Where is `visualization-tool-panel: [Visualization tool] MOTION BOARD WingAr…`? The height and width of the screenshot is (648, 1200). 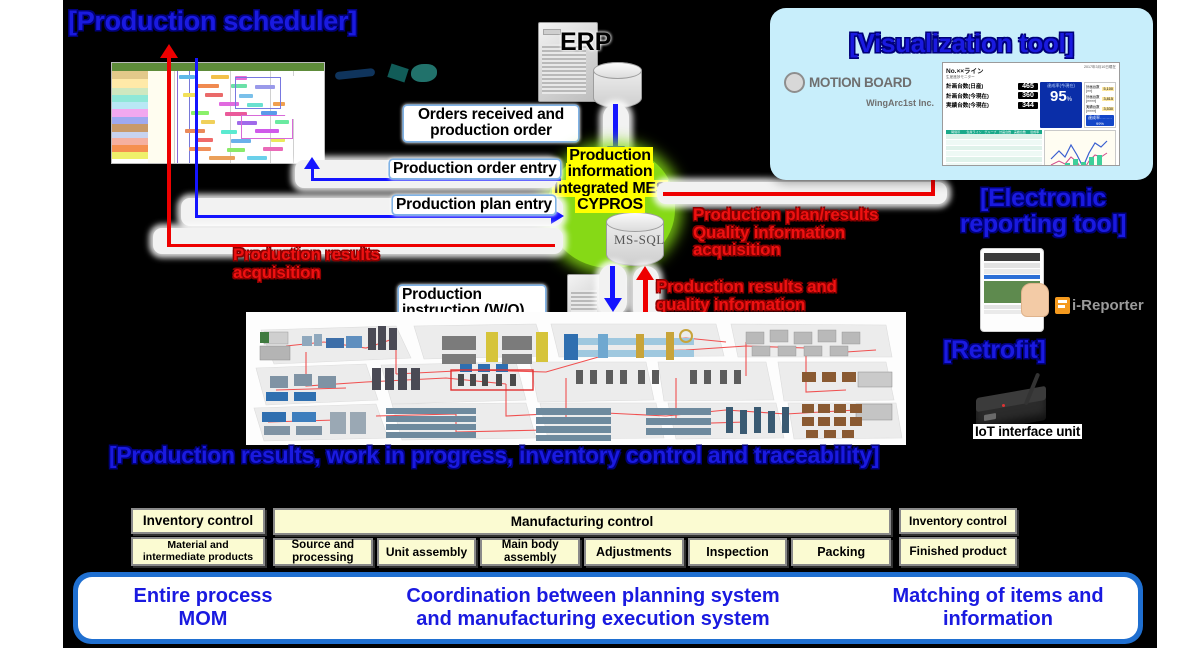 visualization-tool-panel: [Visualization tool] MOTION BOARD WingAr… is located at coordinates (961, 94).